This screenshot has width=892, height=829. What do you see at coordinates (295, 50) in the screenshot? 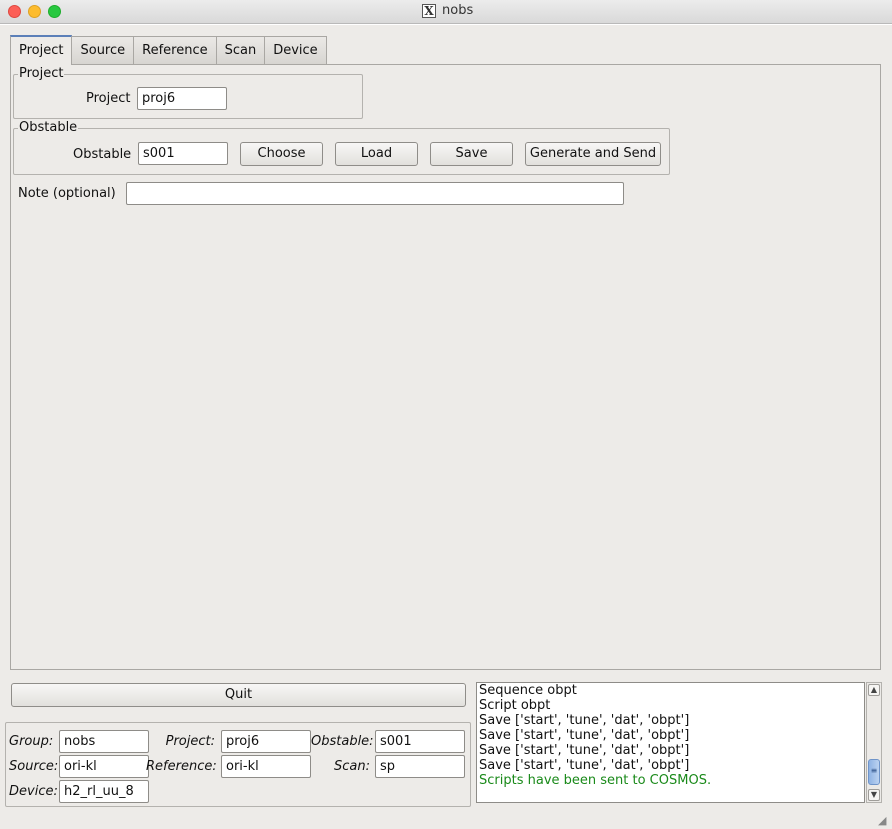
I see `tab-device: Device` at bounding box center [295, 50].